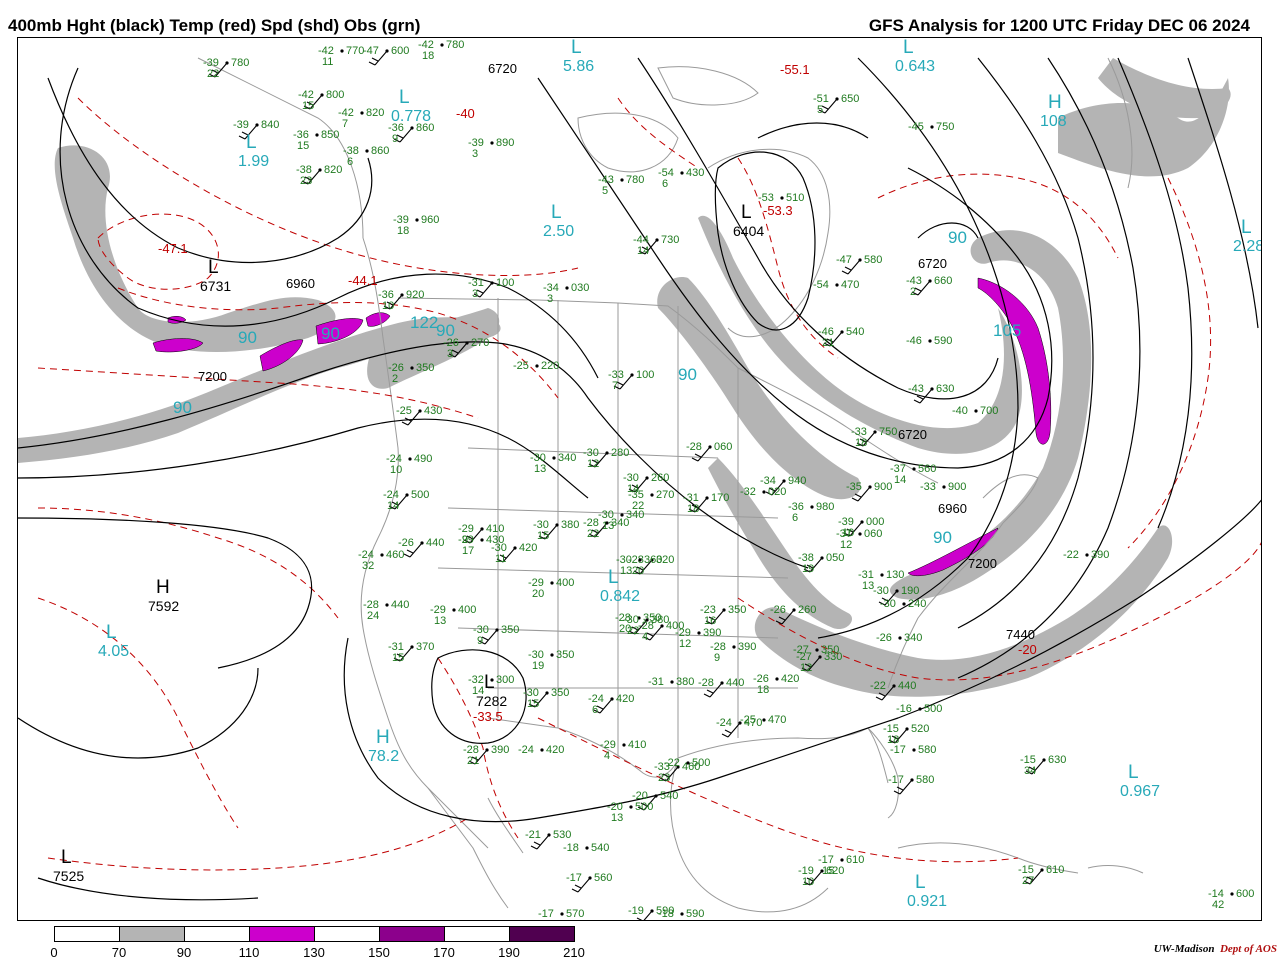 This screenshot has height=960, width=1280. What do you see at coordinates (927, 469) in the screenshot?
I see `obs-height: 560` at bounding box center [927, 469].